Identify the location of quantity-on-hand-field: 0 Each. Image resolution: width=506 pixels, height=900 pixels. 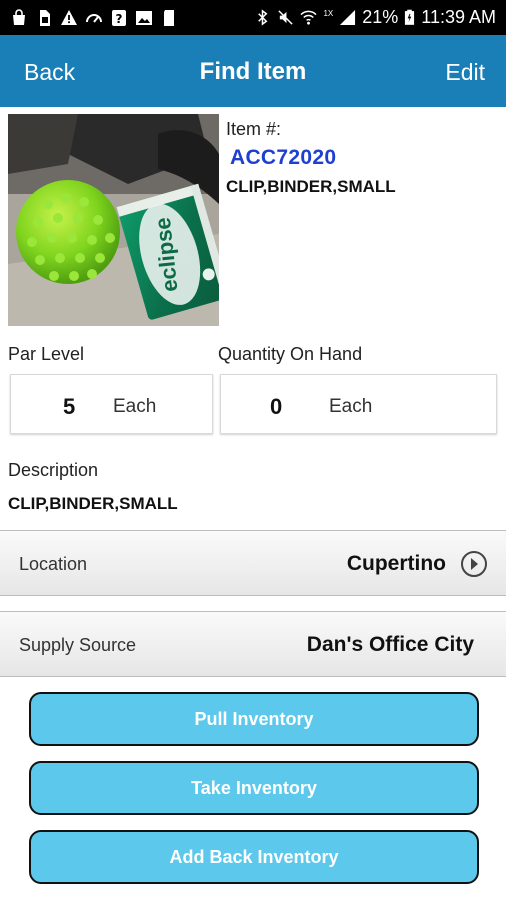
(358, 404).